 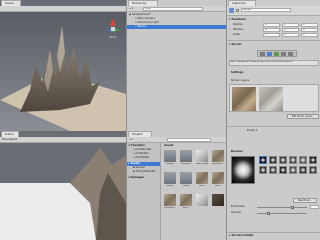 I want to click on folder-icon, so click(x=170, y=156).